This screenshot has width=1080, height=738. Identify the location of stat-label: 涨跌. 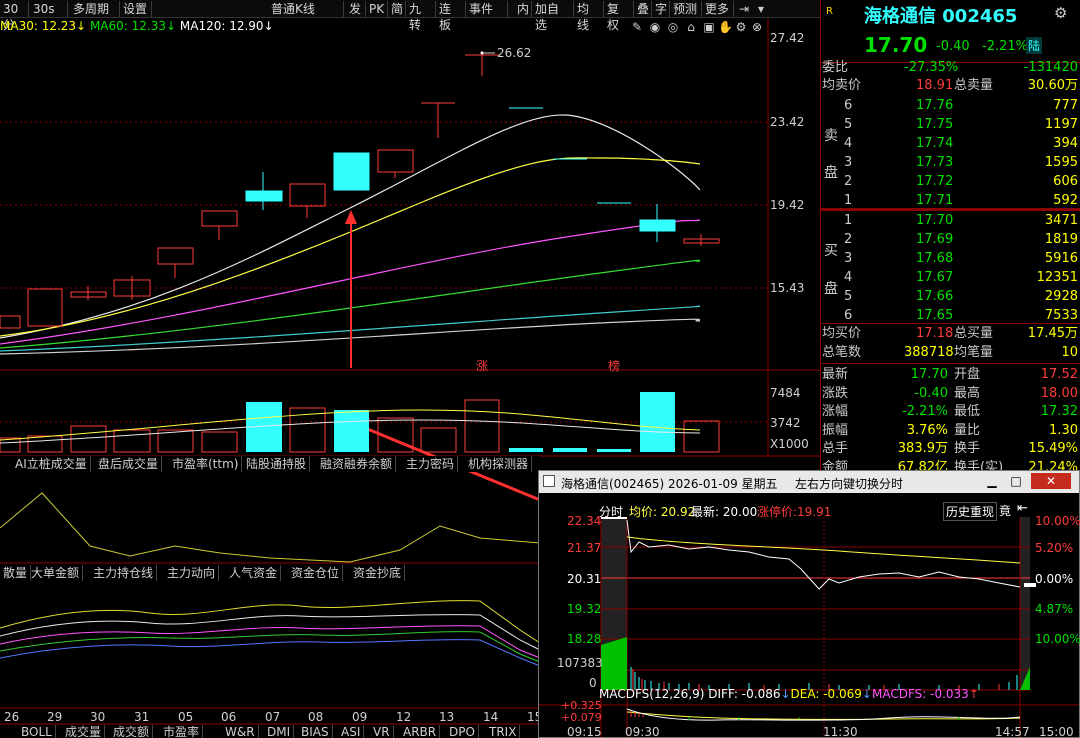
(835, 393).